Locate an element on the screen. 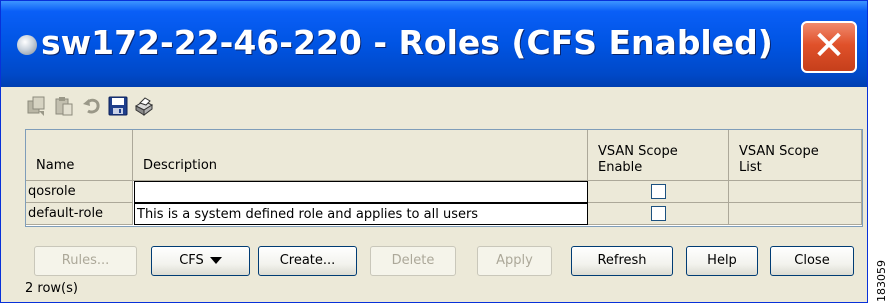 The width and height of the screenshot is (890, 303). apply-button: Apply is located at coordinates (514, 261).